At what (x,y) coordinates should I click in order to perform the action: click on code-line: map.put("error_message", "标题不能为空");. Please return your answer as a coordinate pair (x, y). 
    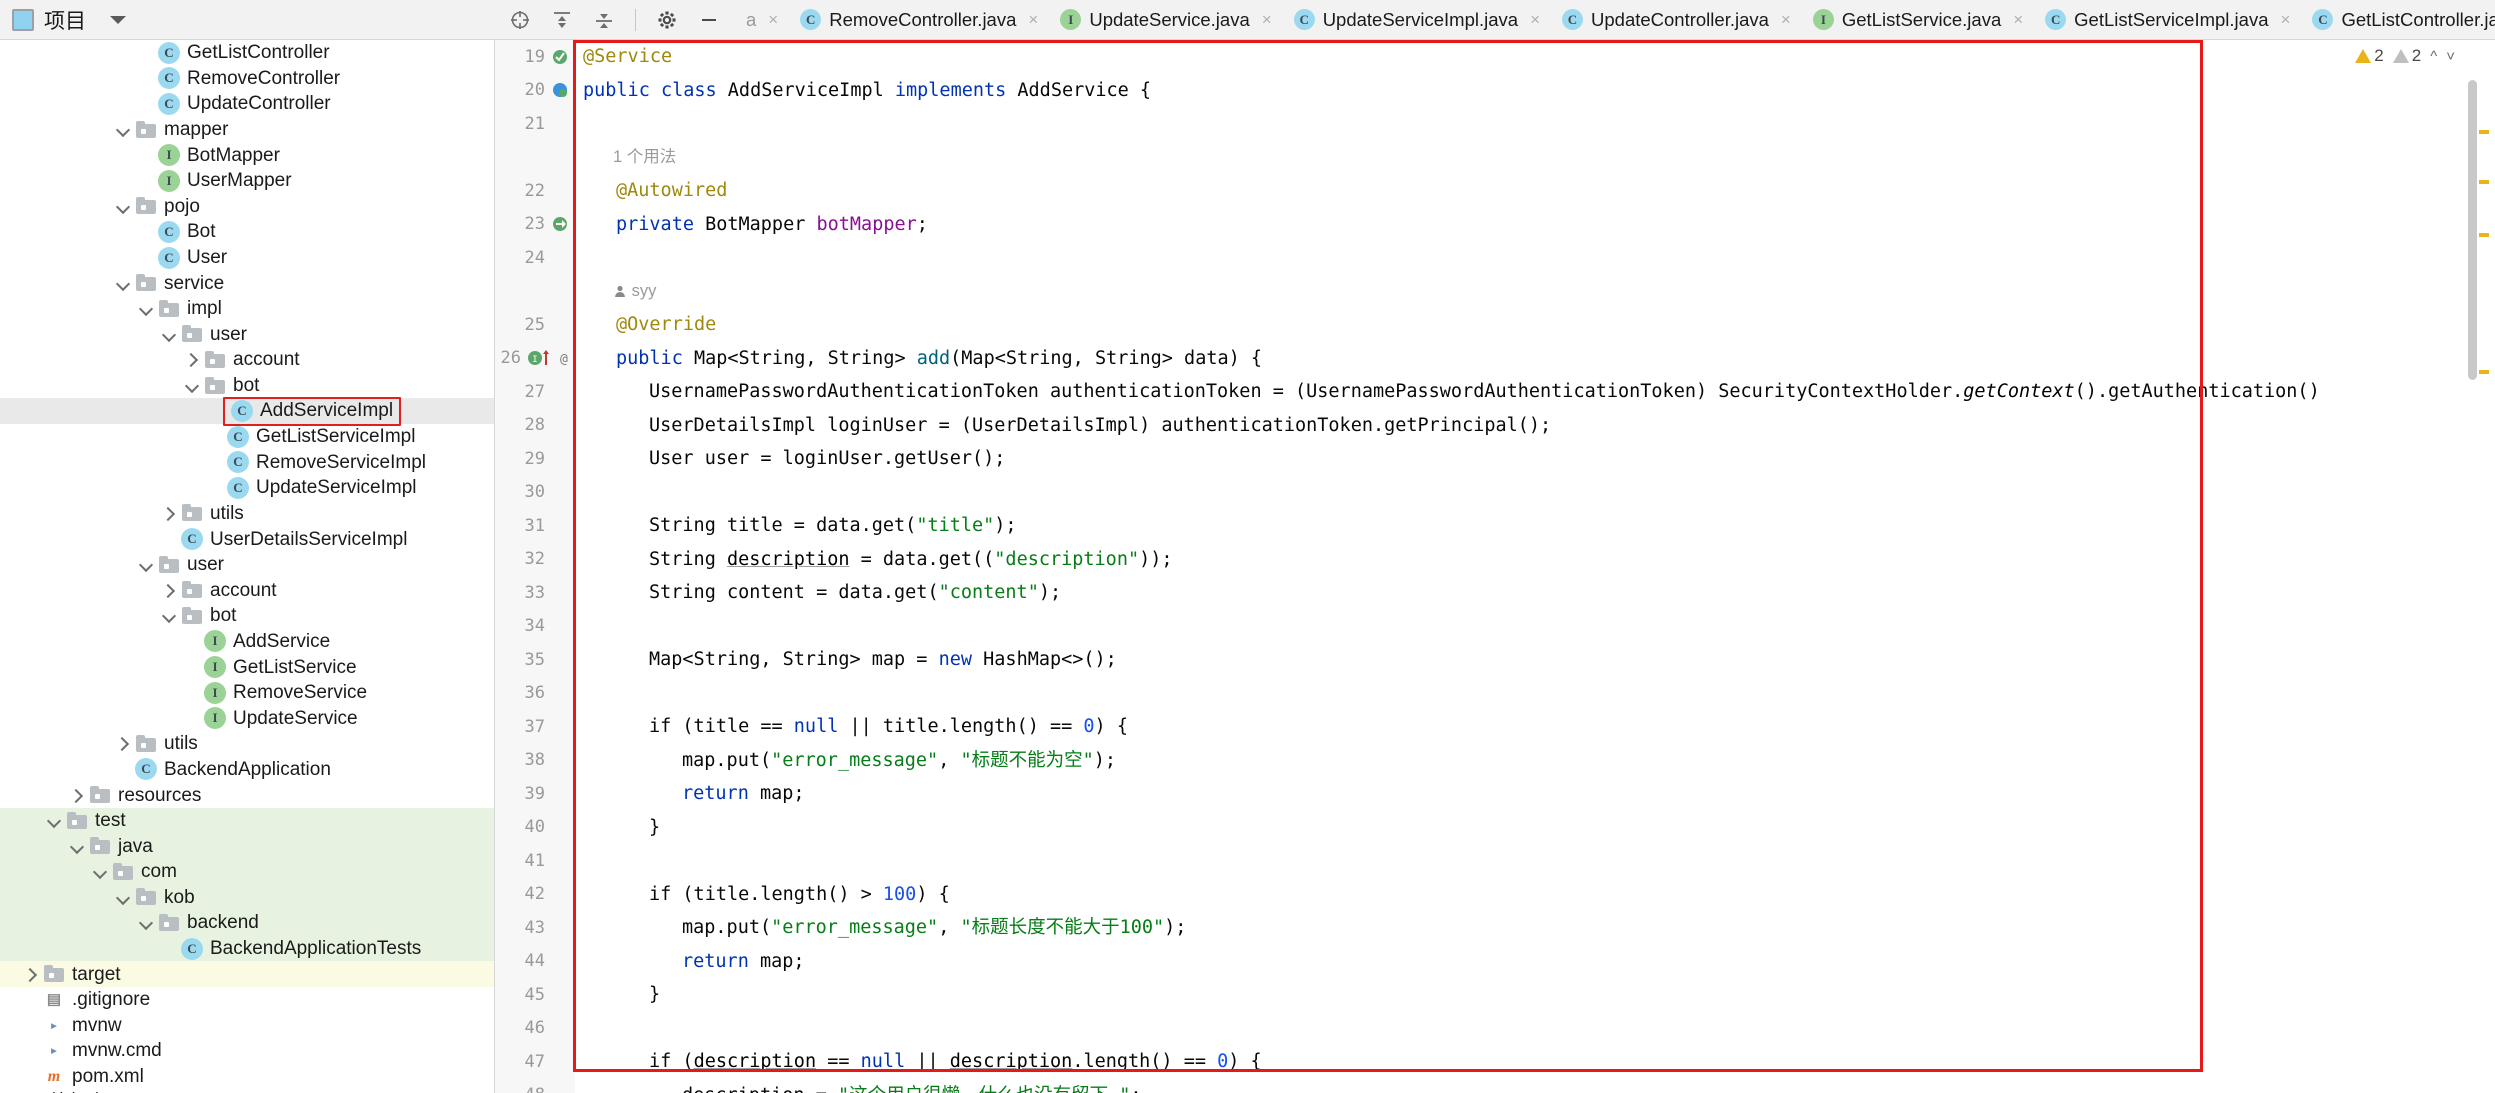
    Looking at the image, I should click on (1447, 761).